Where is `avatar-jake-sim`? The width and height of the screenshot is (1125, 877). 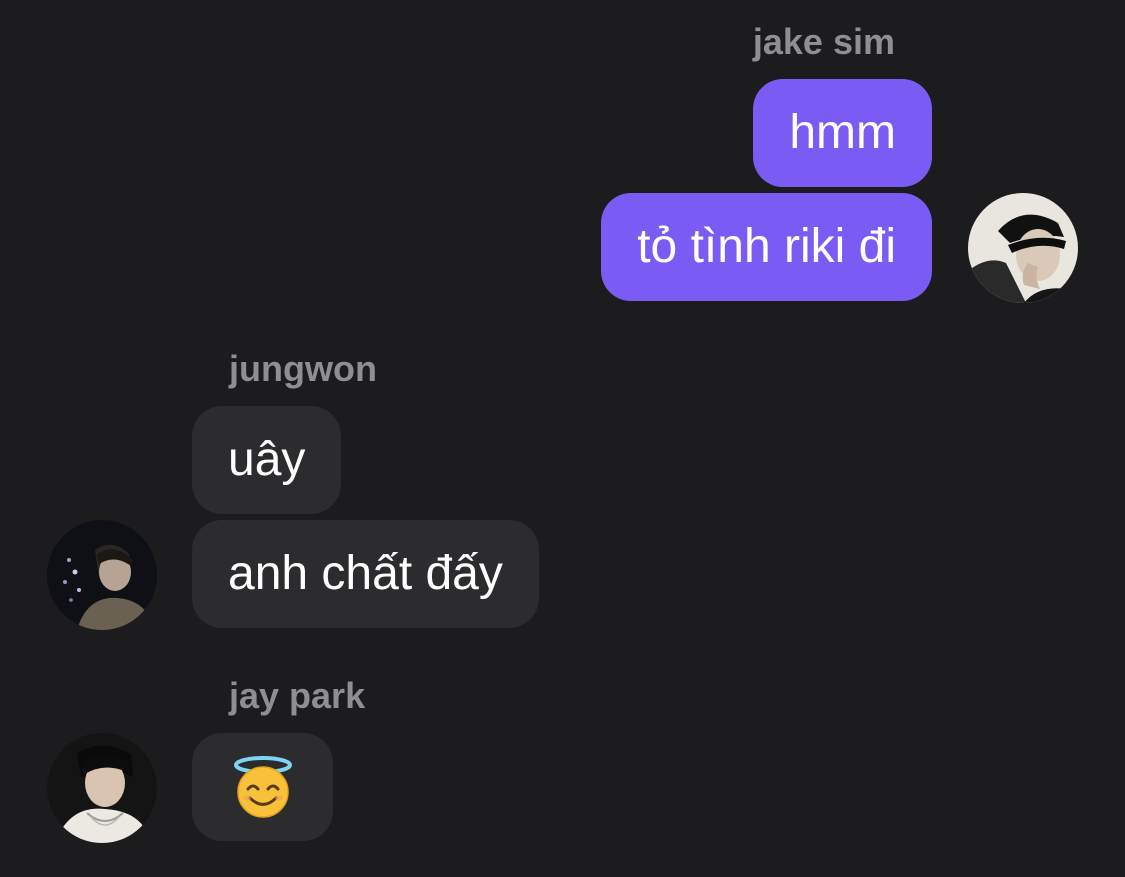 avatar-jake-sim is located at coordinates (1023, 248).